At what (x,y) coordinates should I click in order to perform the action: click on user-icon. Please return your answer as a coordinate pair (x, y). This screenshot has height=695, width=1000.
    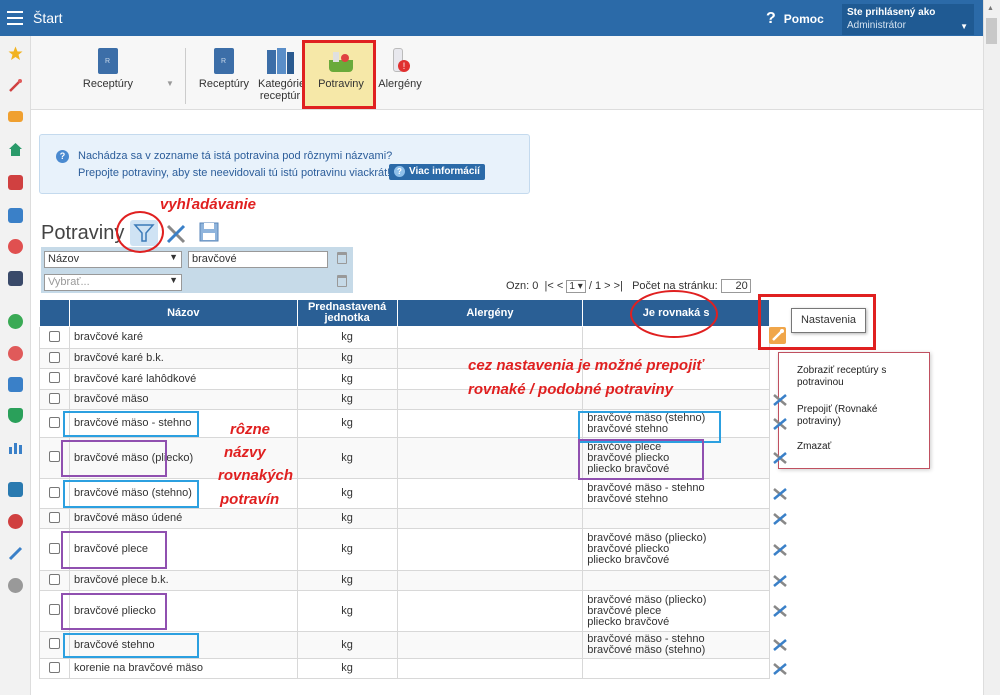
    Looking at the image, I should click on (15, 246).